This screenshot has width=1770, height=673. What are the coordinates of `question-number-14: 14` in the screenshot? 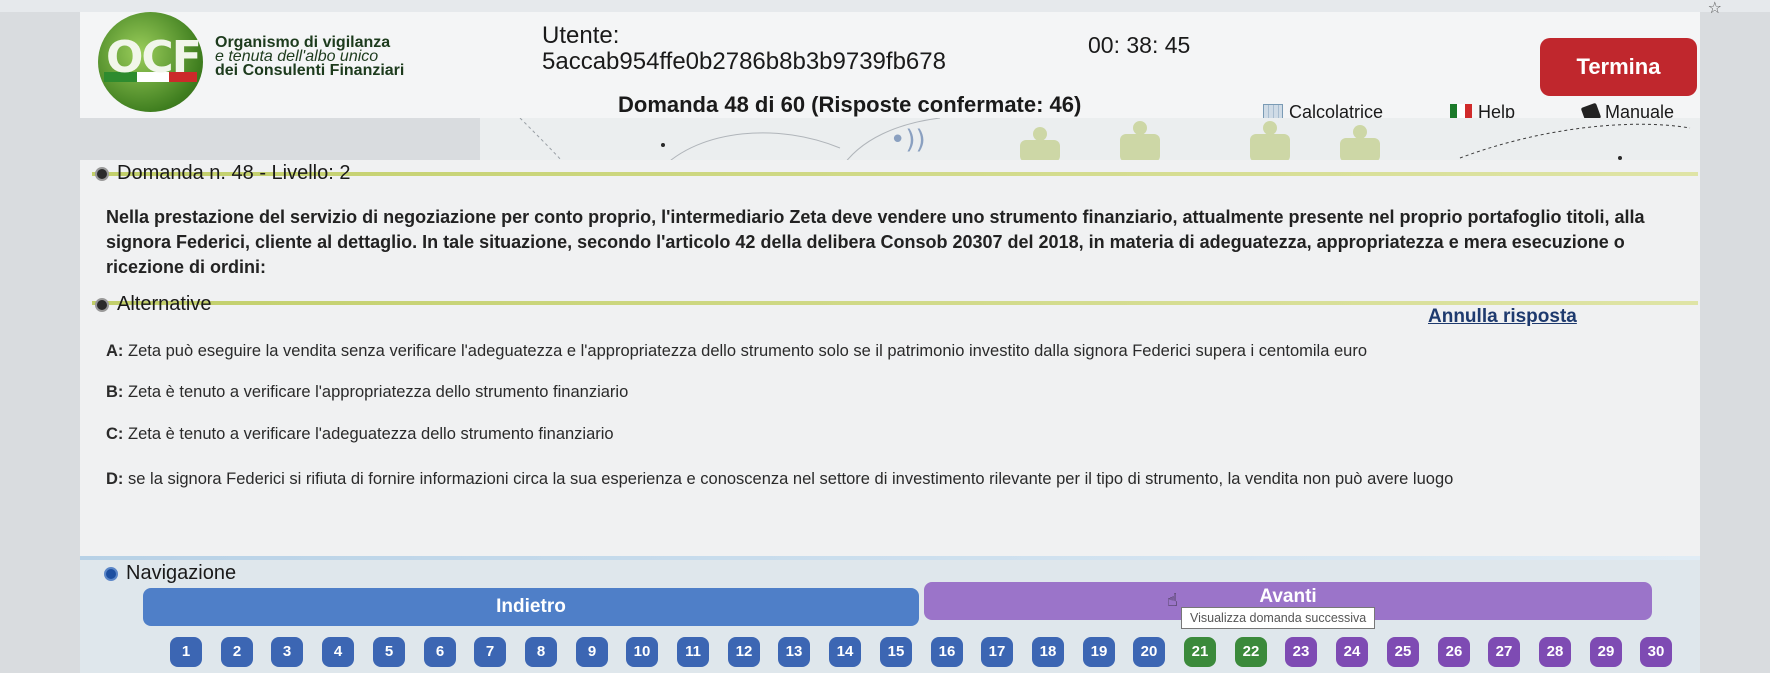 It's located at (845, 652).